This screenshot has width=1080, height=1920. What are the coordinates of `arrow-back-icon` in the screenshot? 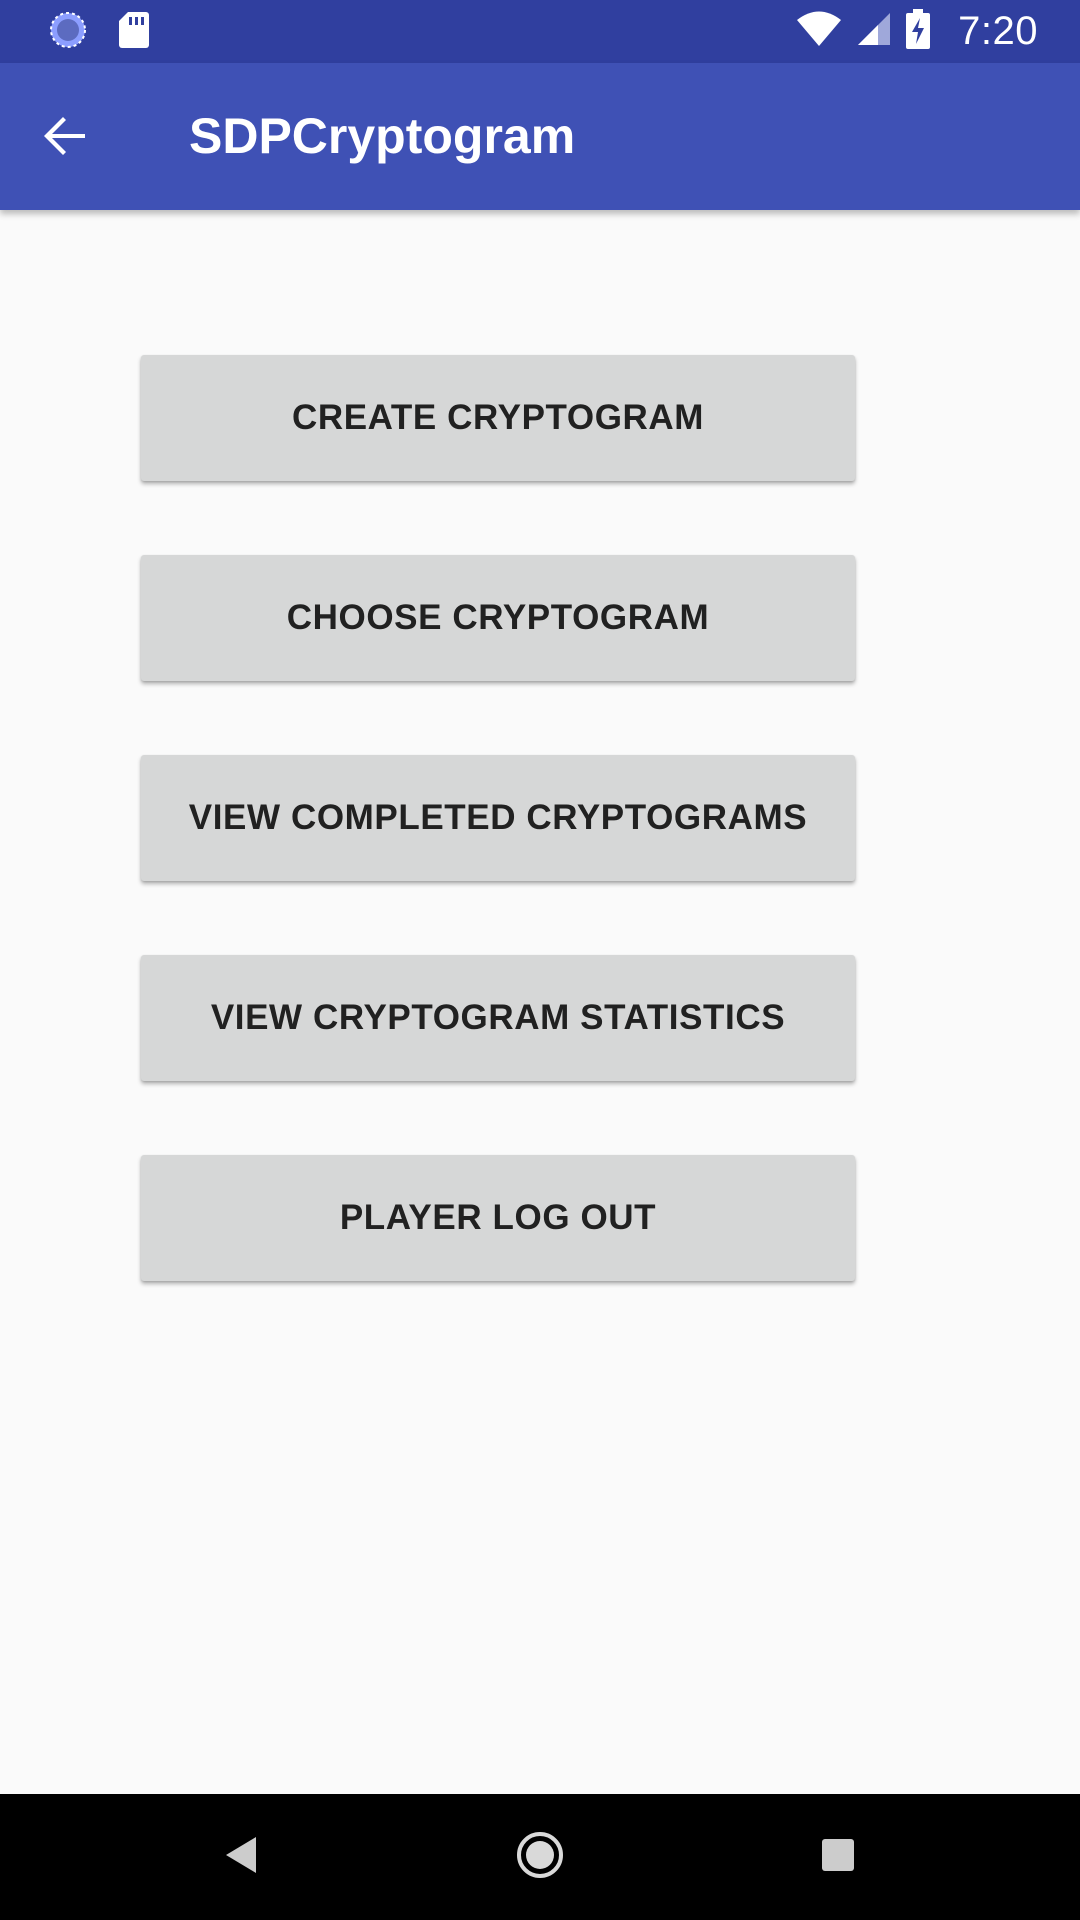 It's located at (65, 138).